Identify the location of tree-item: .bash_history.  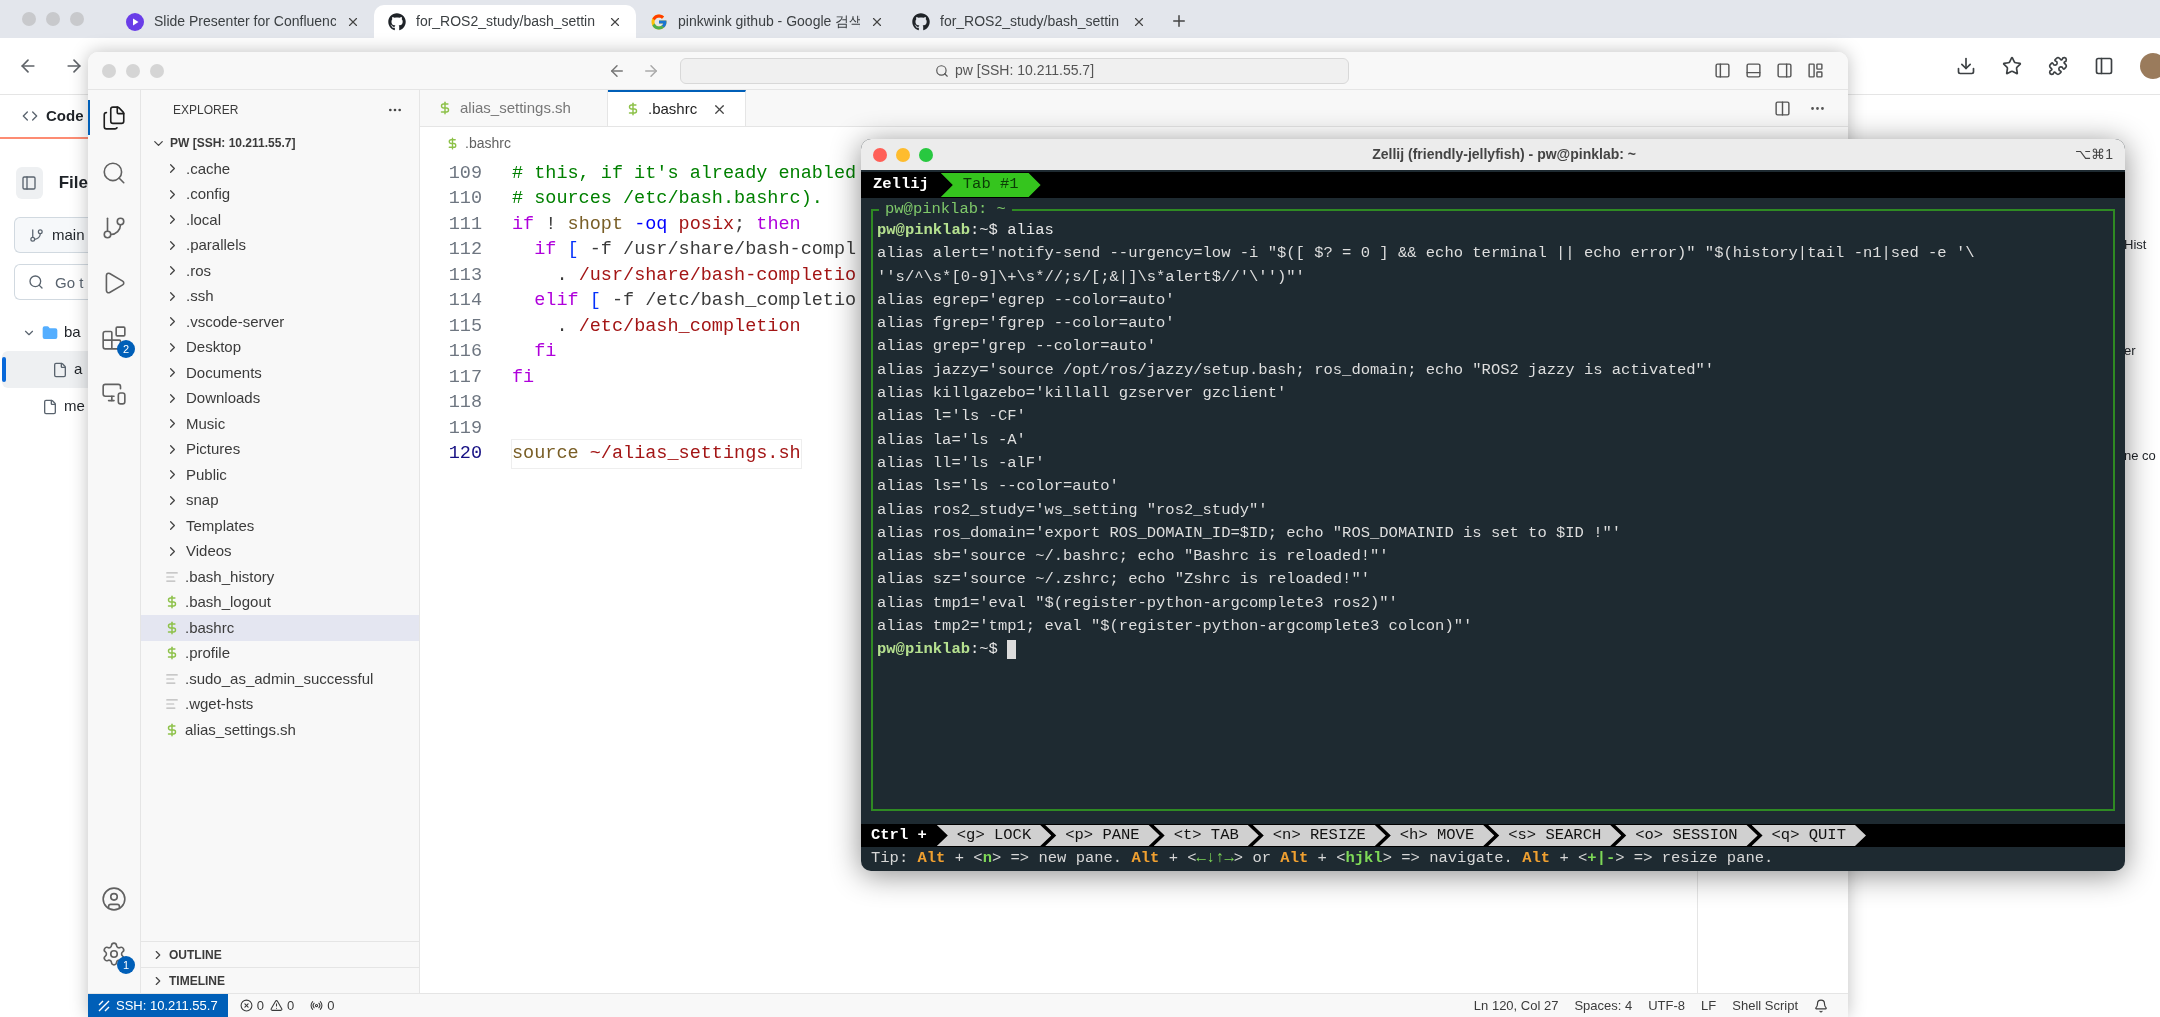
(280, 577).